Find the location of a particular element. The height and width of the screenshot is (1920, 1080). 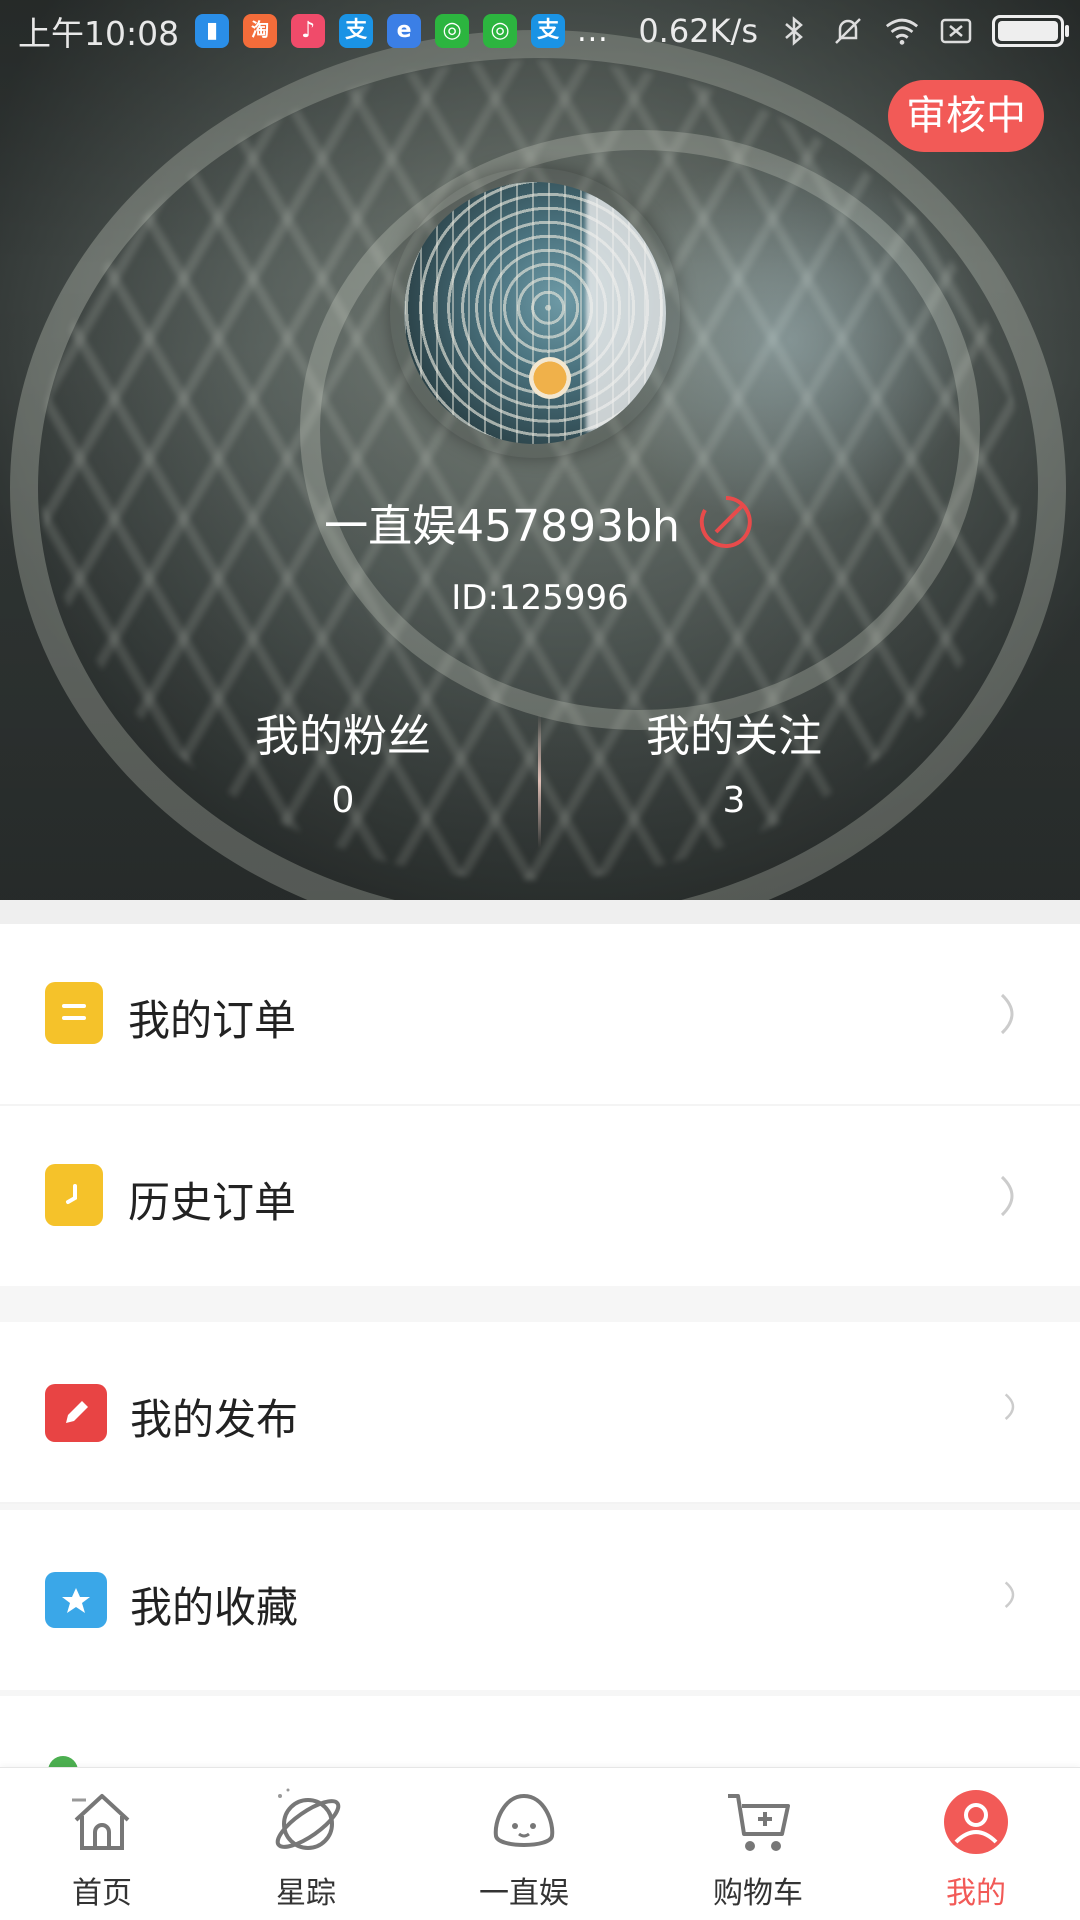

fans-stat: 我的粉丝 0 is located at coordinates (343, 760).